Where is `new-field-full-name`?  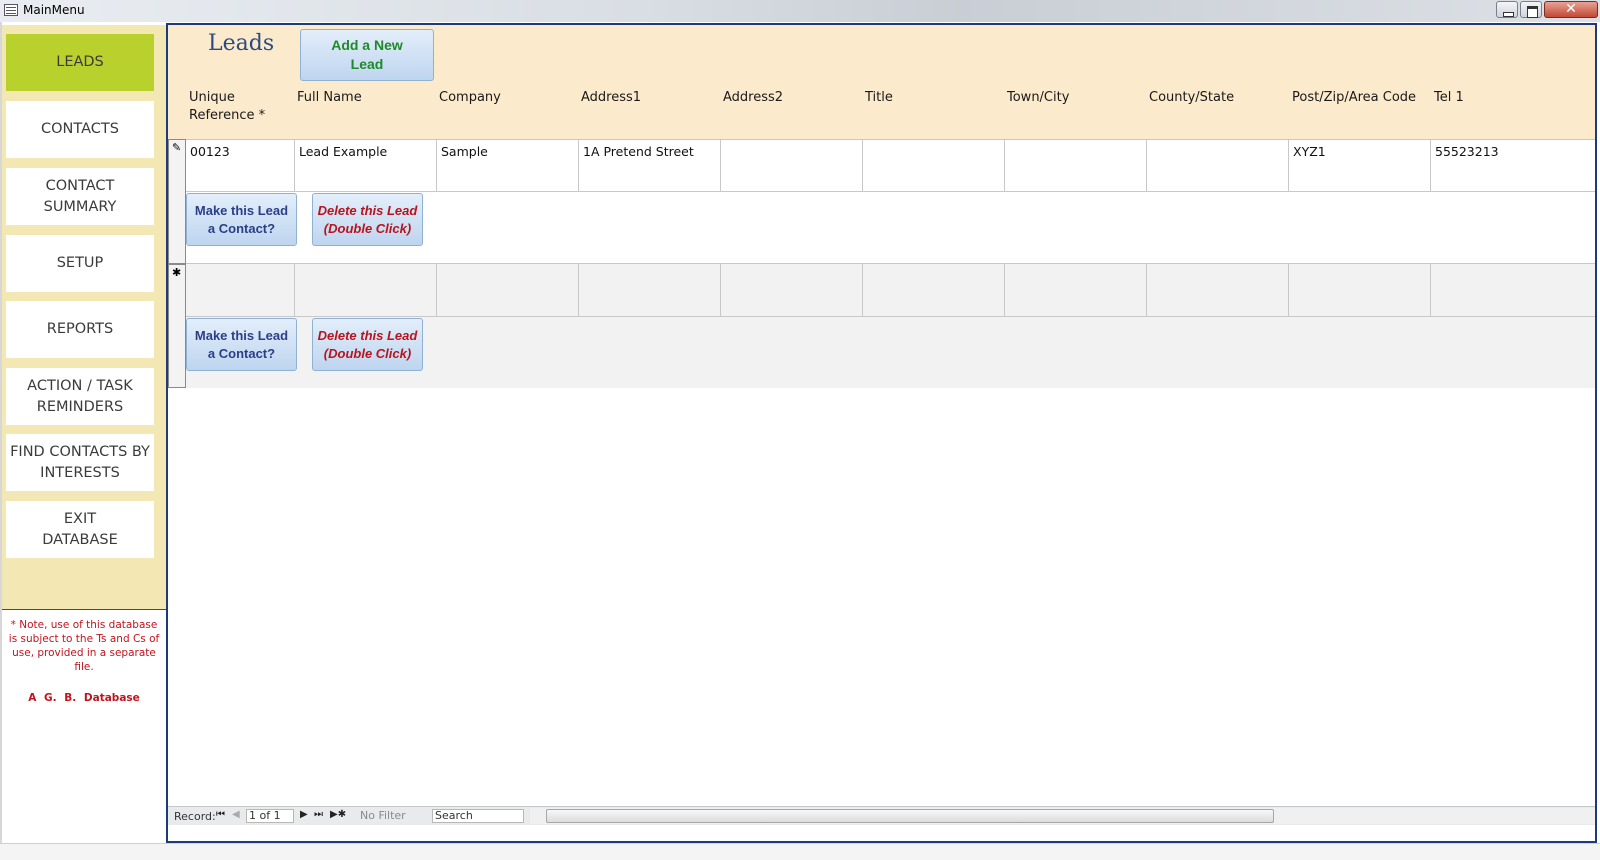 new-field-full-name is located at coordinates (366, 290).